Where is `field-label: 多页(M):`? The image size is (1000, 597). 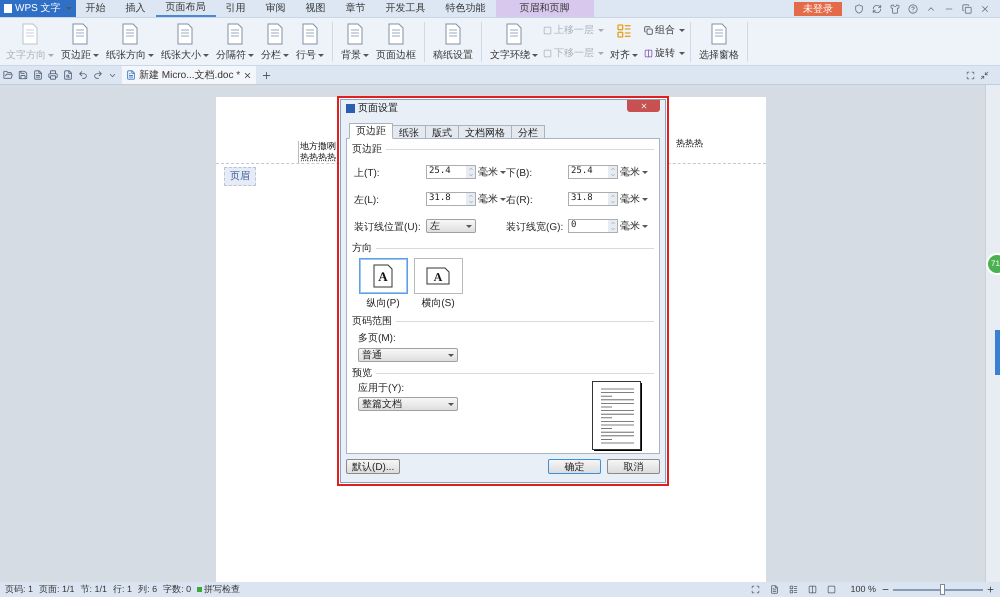
field-label: 多页(M): is located at coordinates (377, 339).